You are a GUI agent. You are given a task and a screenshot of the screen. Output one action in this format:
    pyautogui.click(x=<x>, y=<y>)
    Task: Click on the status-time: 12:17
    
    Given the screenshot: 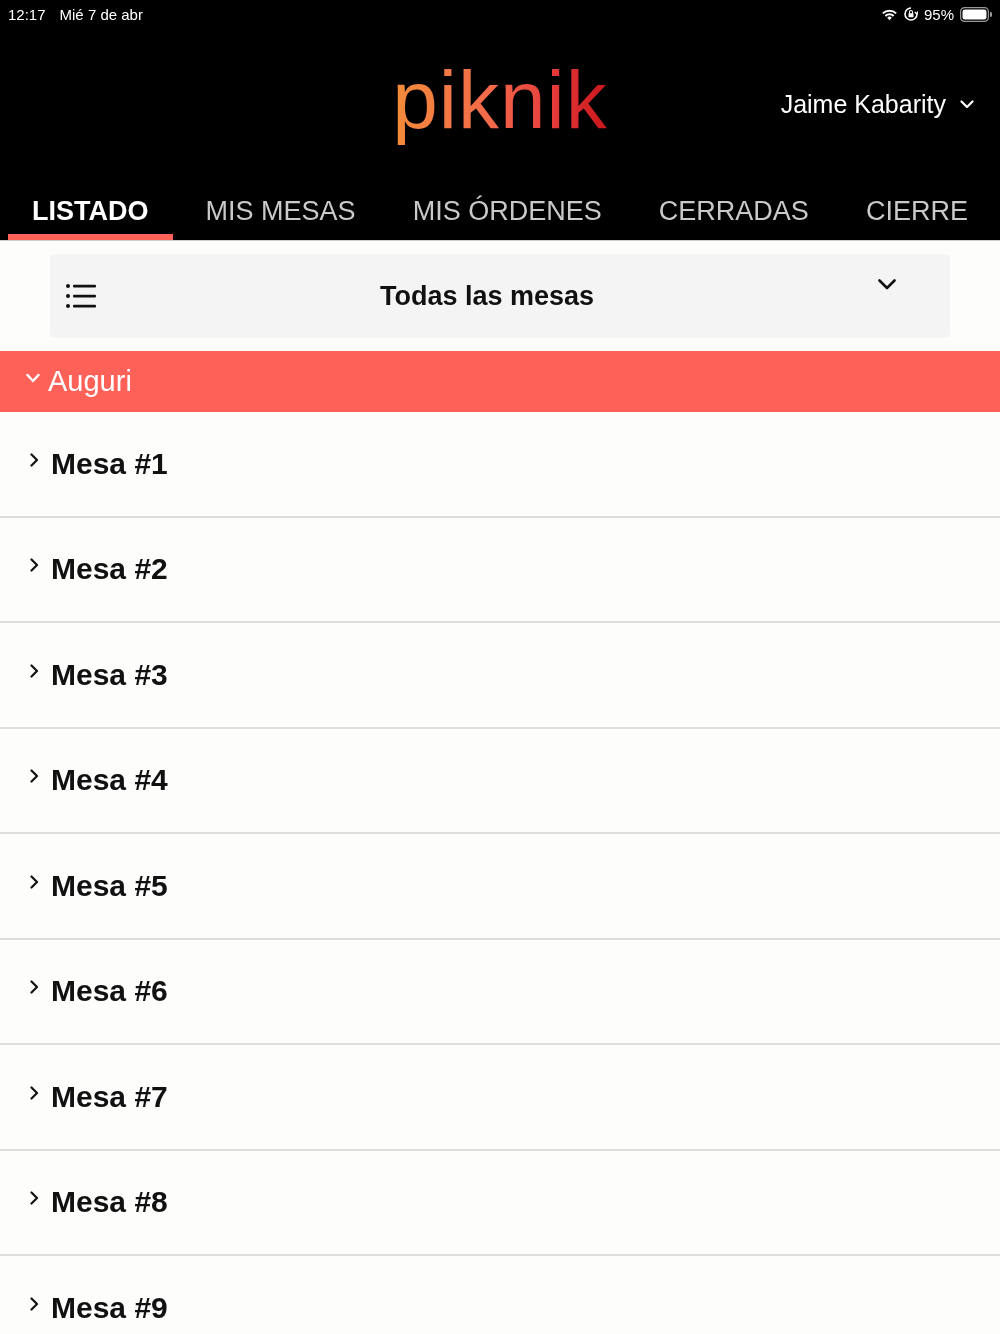 What is the action you would take?
    pyautogui.click(x=27, y=14)
    